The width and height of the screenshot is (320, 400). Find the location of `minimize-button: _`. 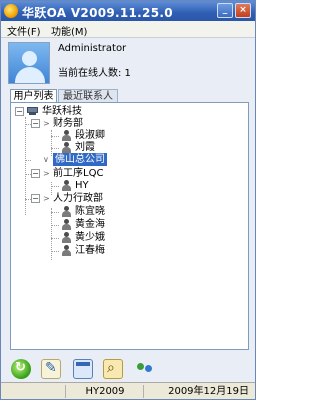

minimize-button: _ is located at coordinates (225, 10).